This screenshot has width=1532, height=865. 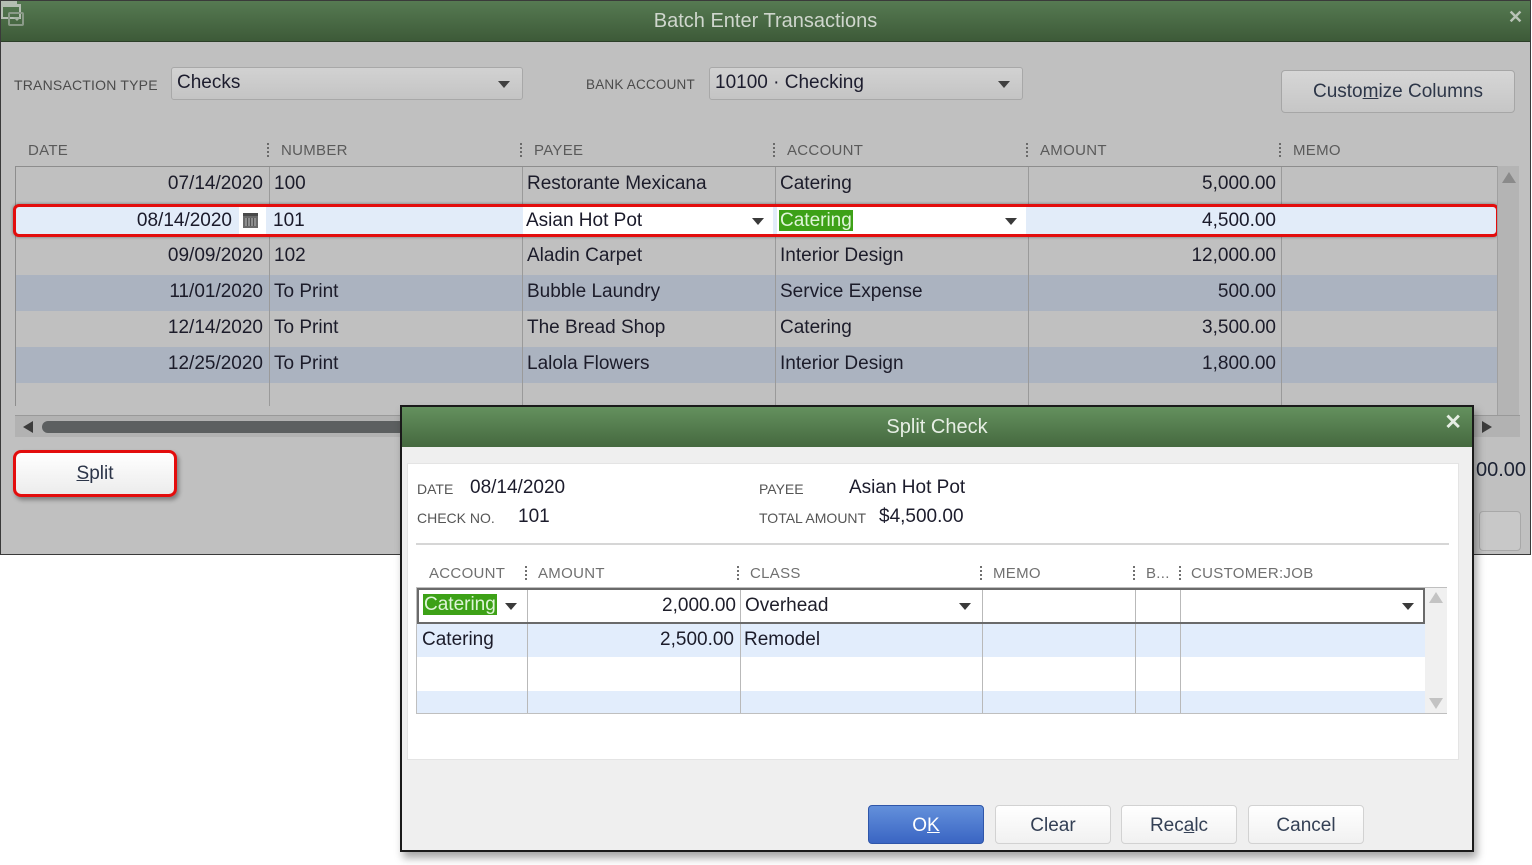 I want to click on scroll-left-icon, so click(x=28, y=427).